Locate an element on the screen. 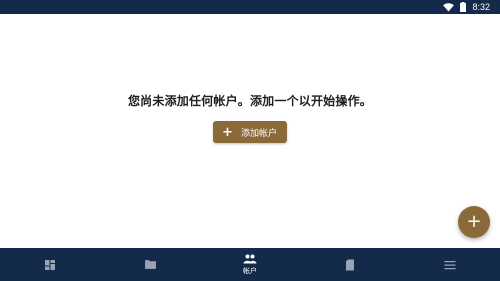 This screenshot has width=500, height=281. status-time: 8:32 is located at coordinates (481, 7).